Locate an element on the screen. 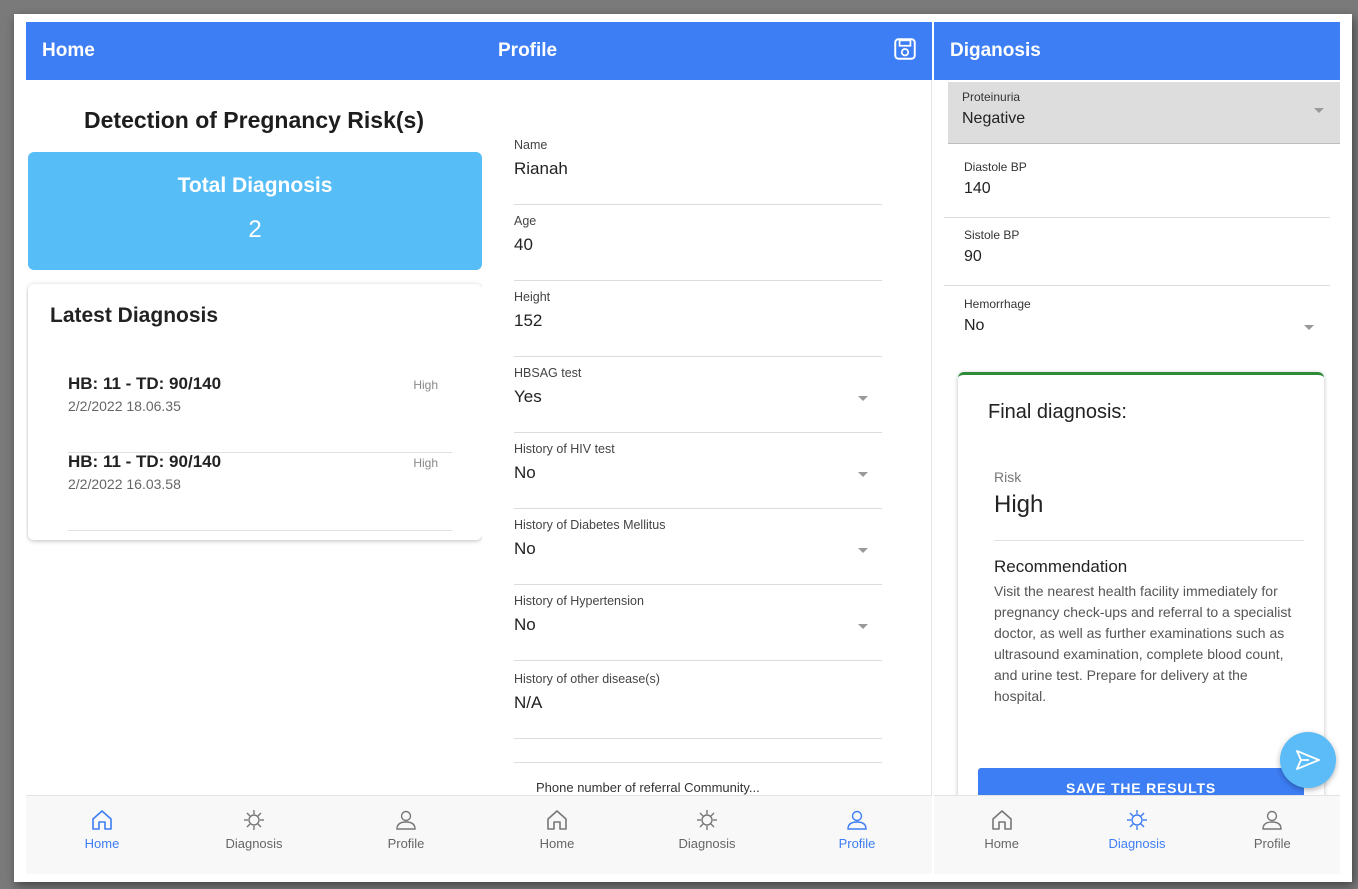 The image size is (1358, 889). appbar-title: Home is located at coordinates (68, 50).